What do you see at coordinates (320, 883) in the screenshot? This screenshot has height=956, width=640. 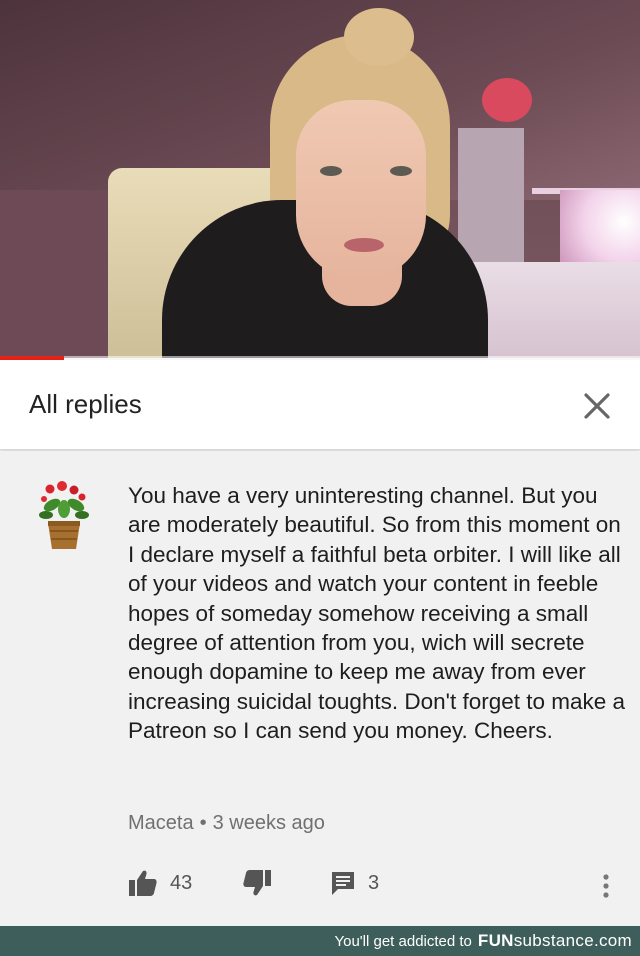 I see `comment-actions: 43 3` at bounding box center [320, 883].